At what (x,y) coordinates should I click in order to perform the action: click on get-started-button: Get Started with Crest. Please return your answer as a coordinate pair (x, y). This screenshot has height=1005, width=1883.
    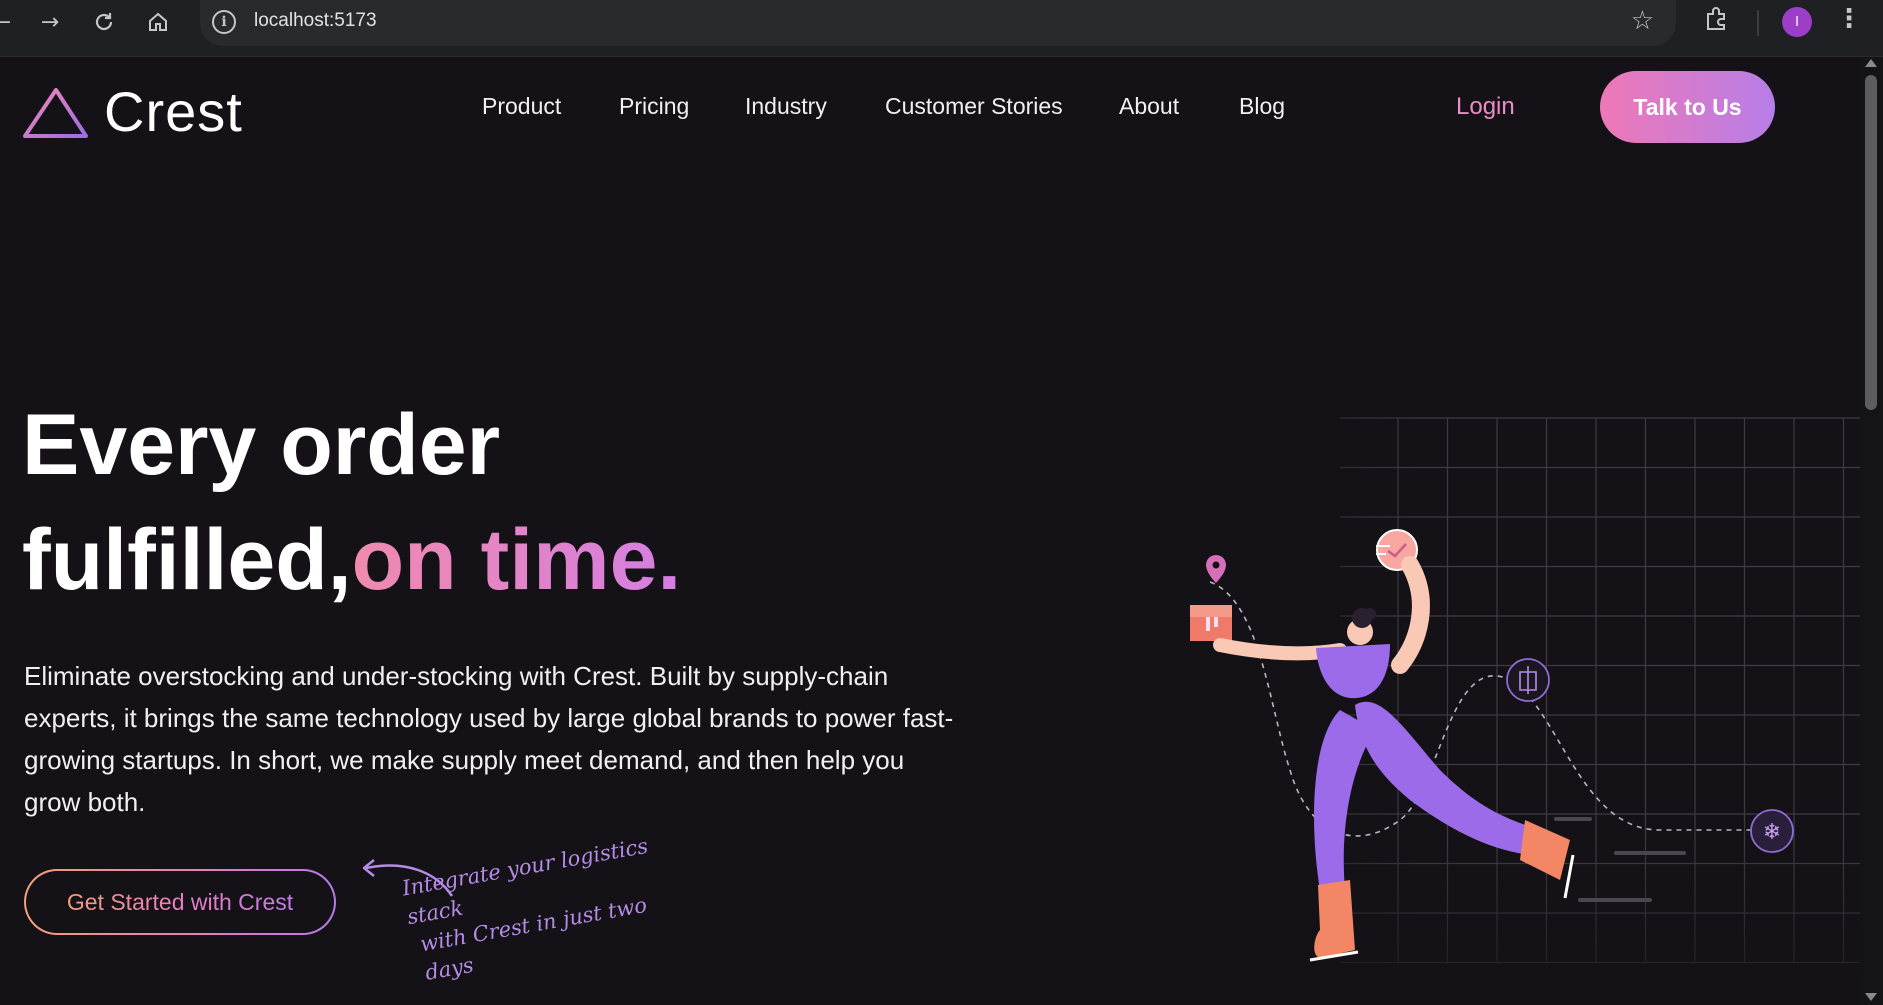
    Looking at the image, I should click on (180, 902).